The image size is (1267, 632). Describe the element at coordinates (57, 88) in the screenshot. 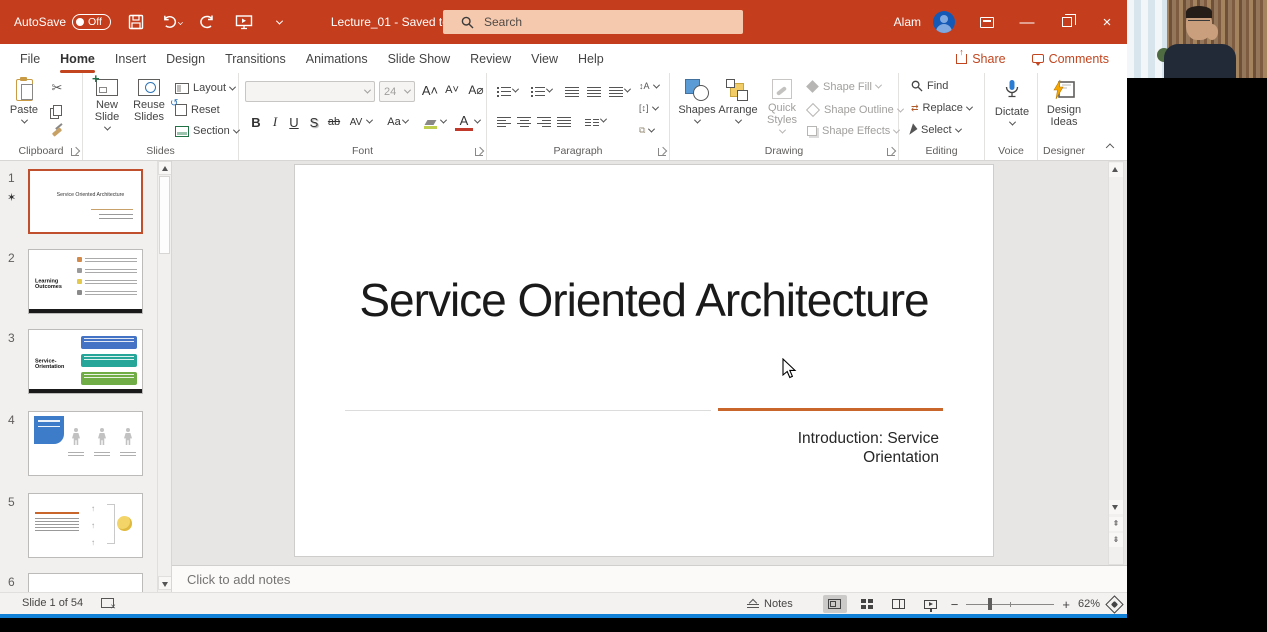

I see `cut-icon: ✂` at that location.